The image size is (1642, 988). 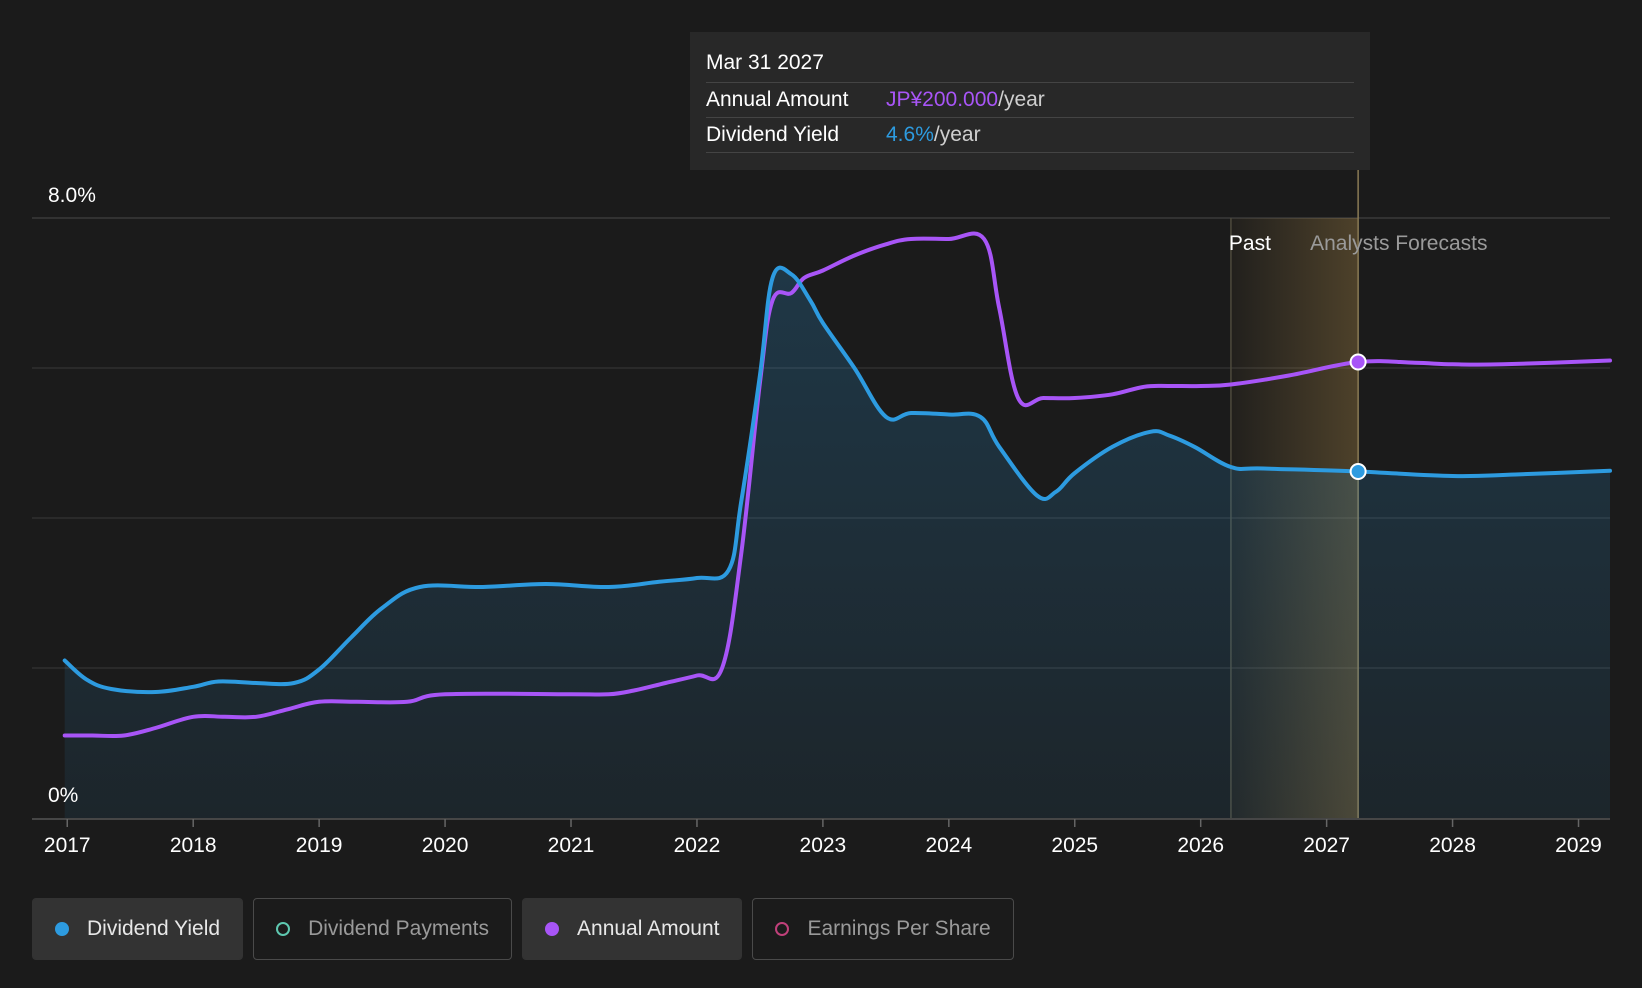 I want to click on legend-dividend-yield: Dividend Yield, so click(x=138, y=929).